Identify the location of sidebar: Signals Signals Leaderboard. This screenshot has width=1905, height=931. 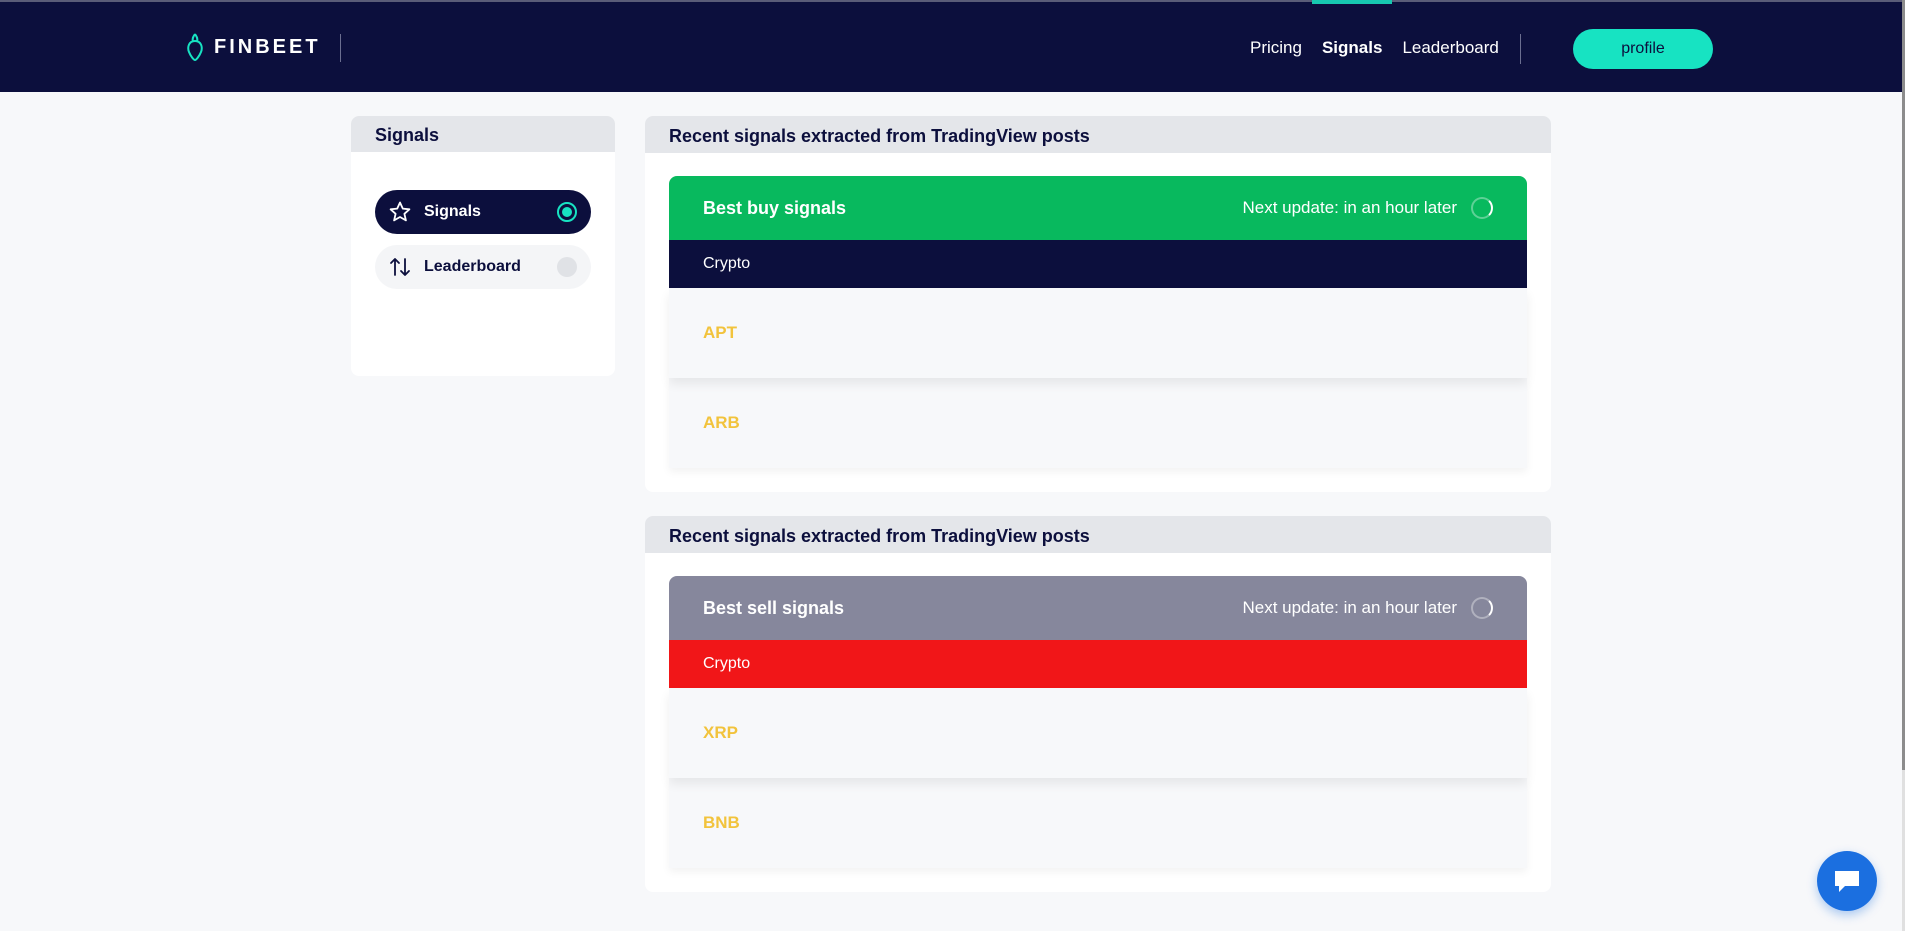
(483, 246).